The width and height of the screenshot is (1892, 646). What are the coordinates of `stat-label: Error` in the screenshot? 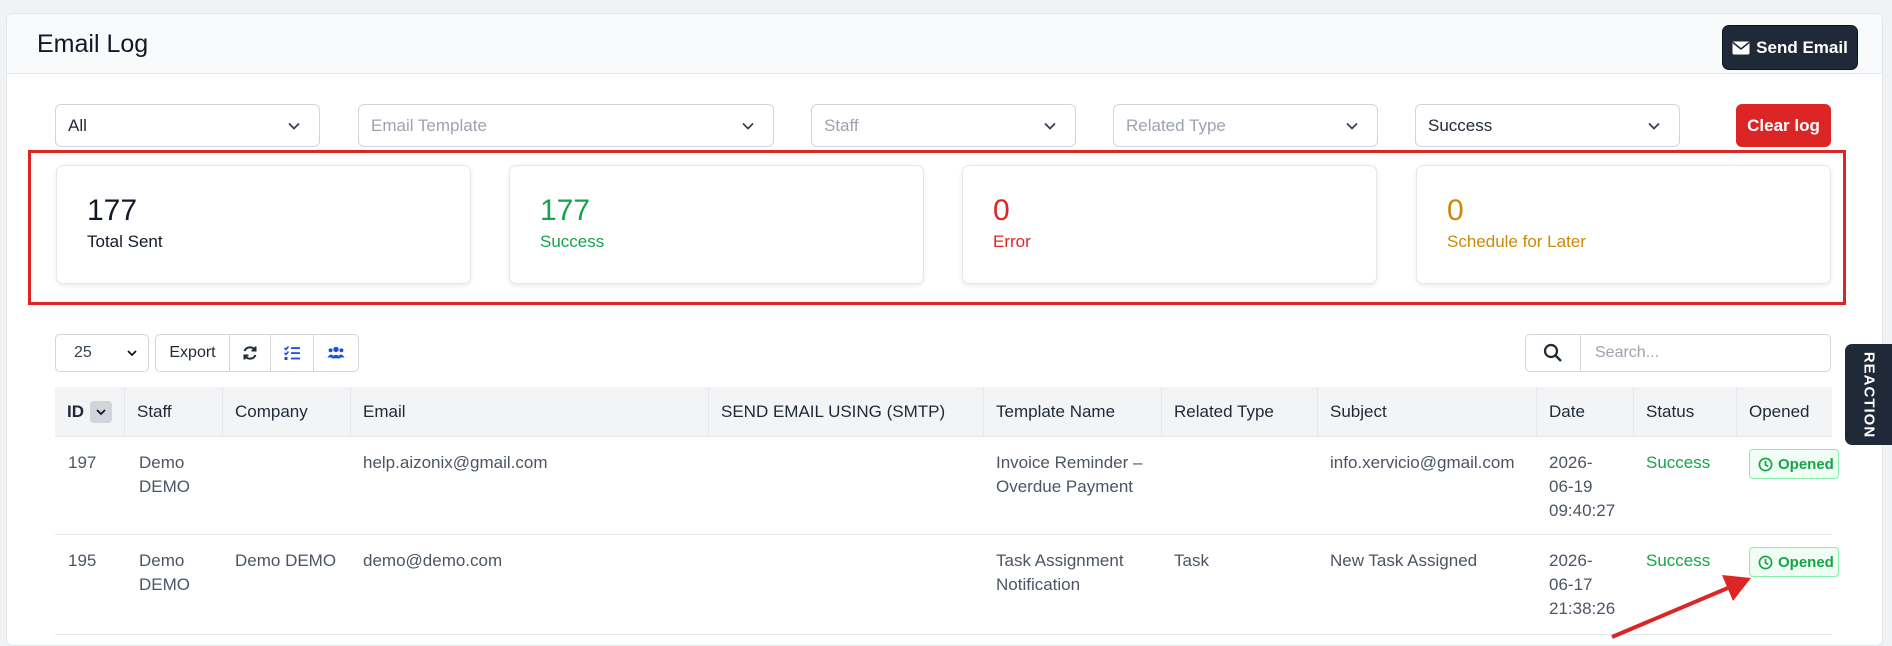 It's located at (1012, 241).